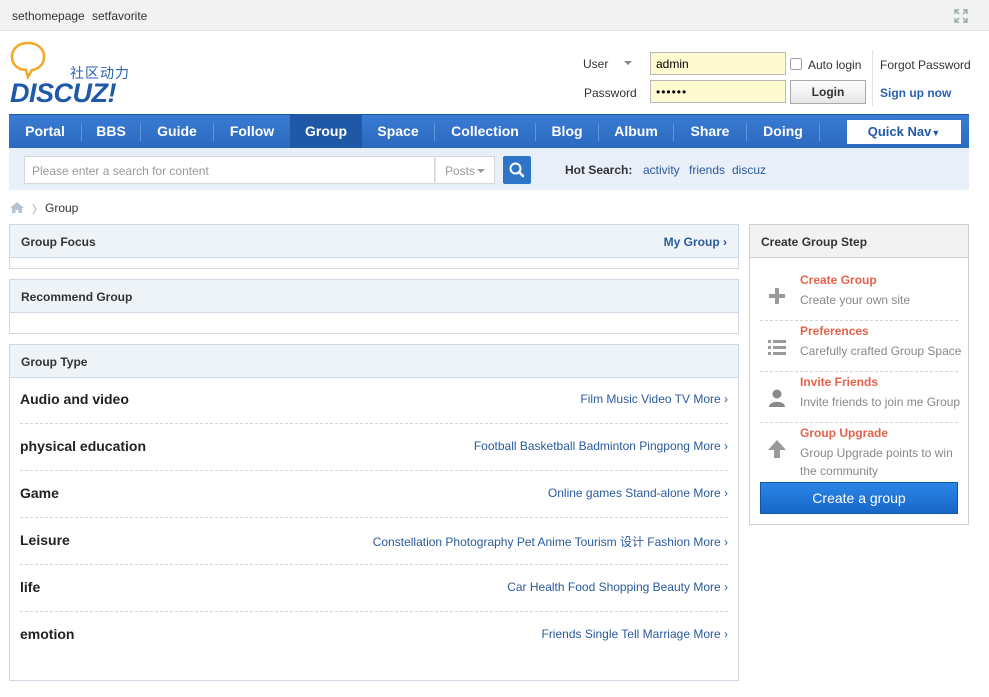 The width and height of the screenshot is (989, 697). Describe the element at coordinates (828, 92) in the screenshot. I see `login-button: Login` at that location.